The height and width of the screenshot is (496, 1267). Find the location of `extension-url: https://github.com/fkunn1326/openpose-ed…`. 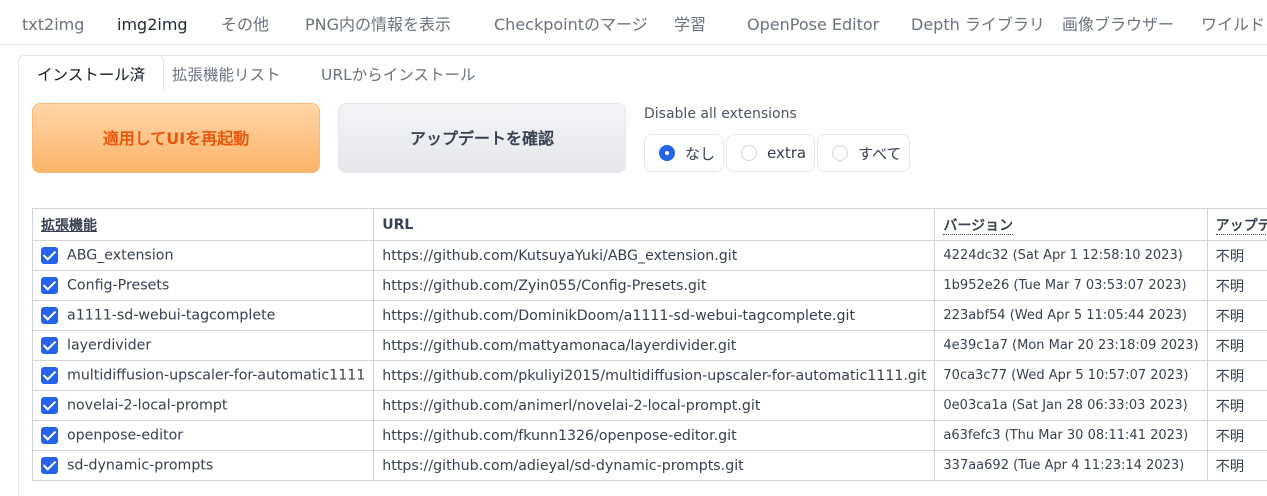

extension-url: https://github.com/fkunn1326/openpose-ed… is located at coordinates (654, 436).